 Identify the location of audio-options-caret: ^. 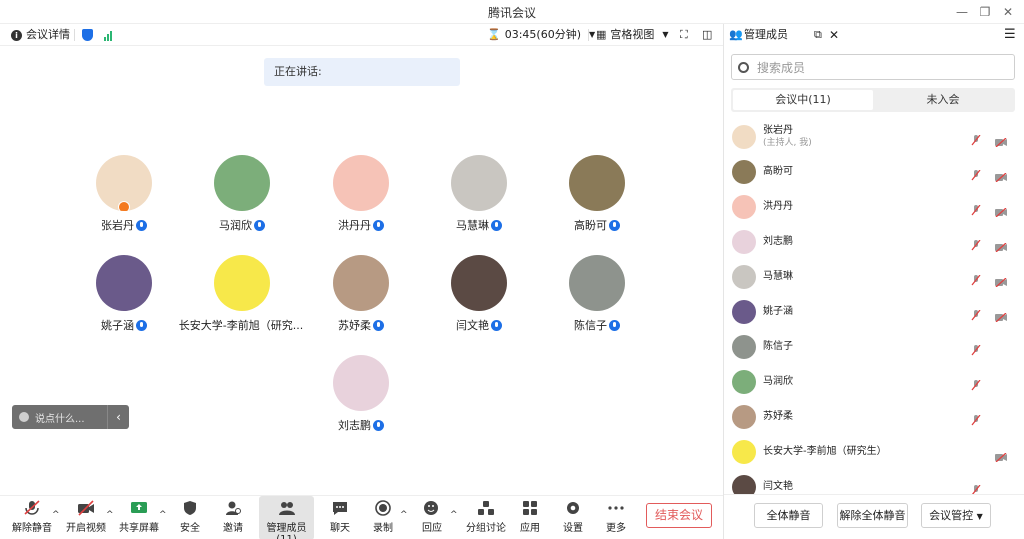
(56, 515).